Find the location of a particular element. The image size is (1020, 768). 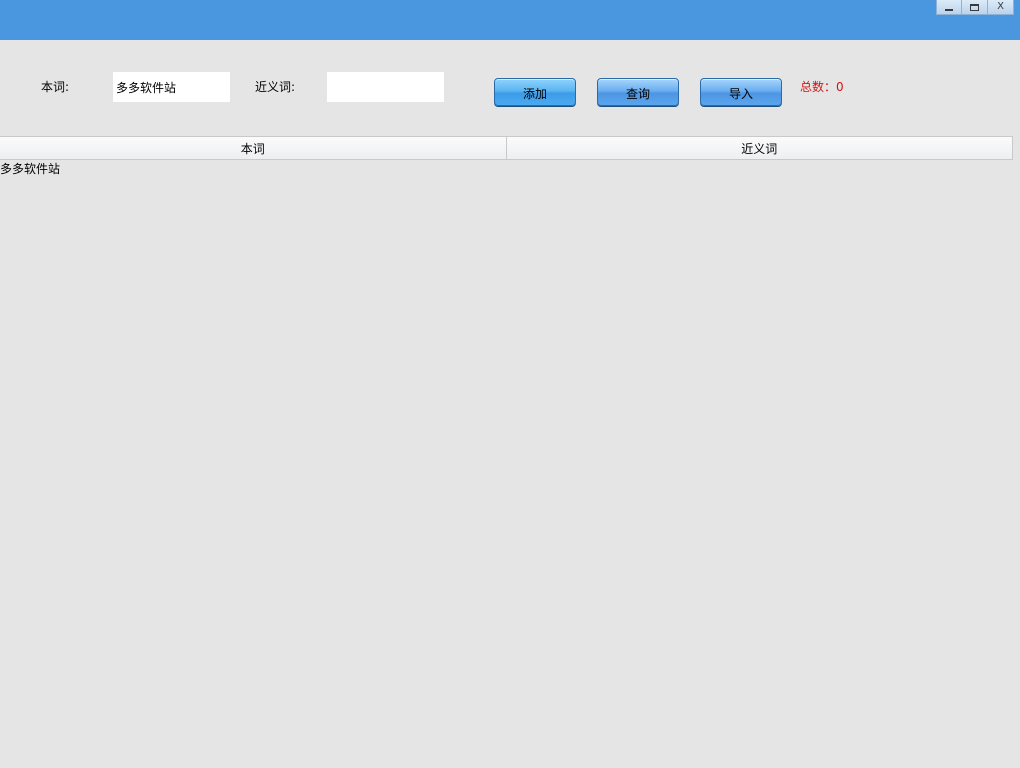

window-controls: X is located at coordinates (975, 8).